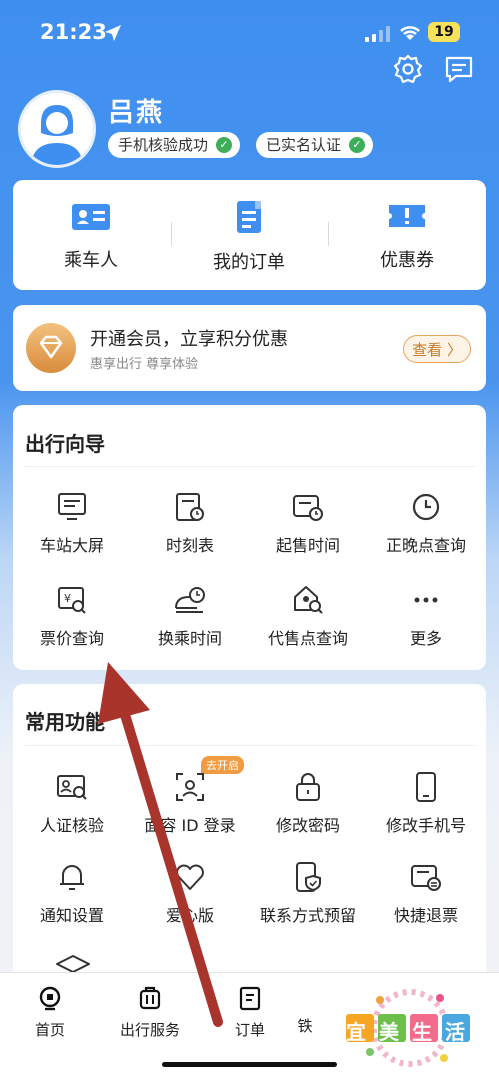 Image resolution: width=499 pixels, height=1081 pixels. I want to click on home-indicator, so click(249, 1064).